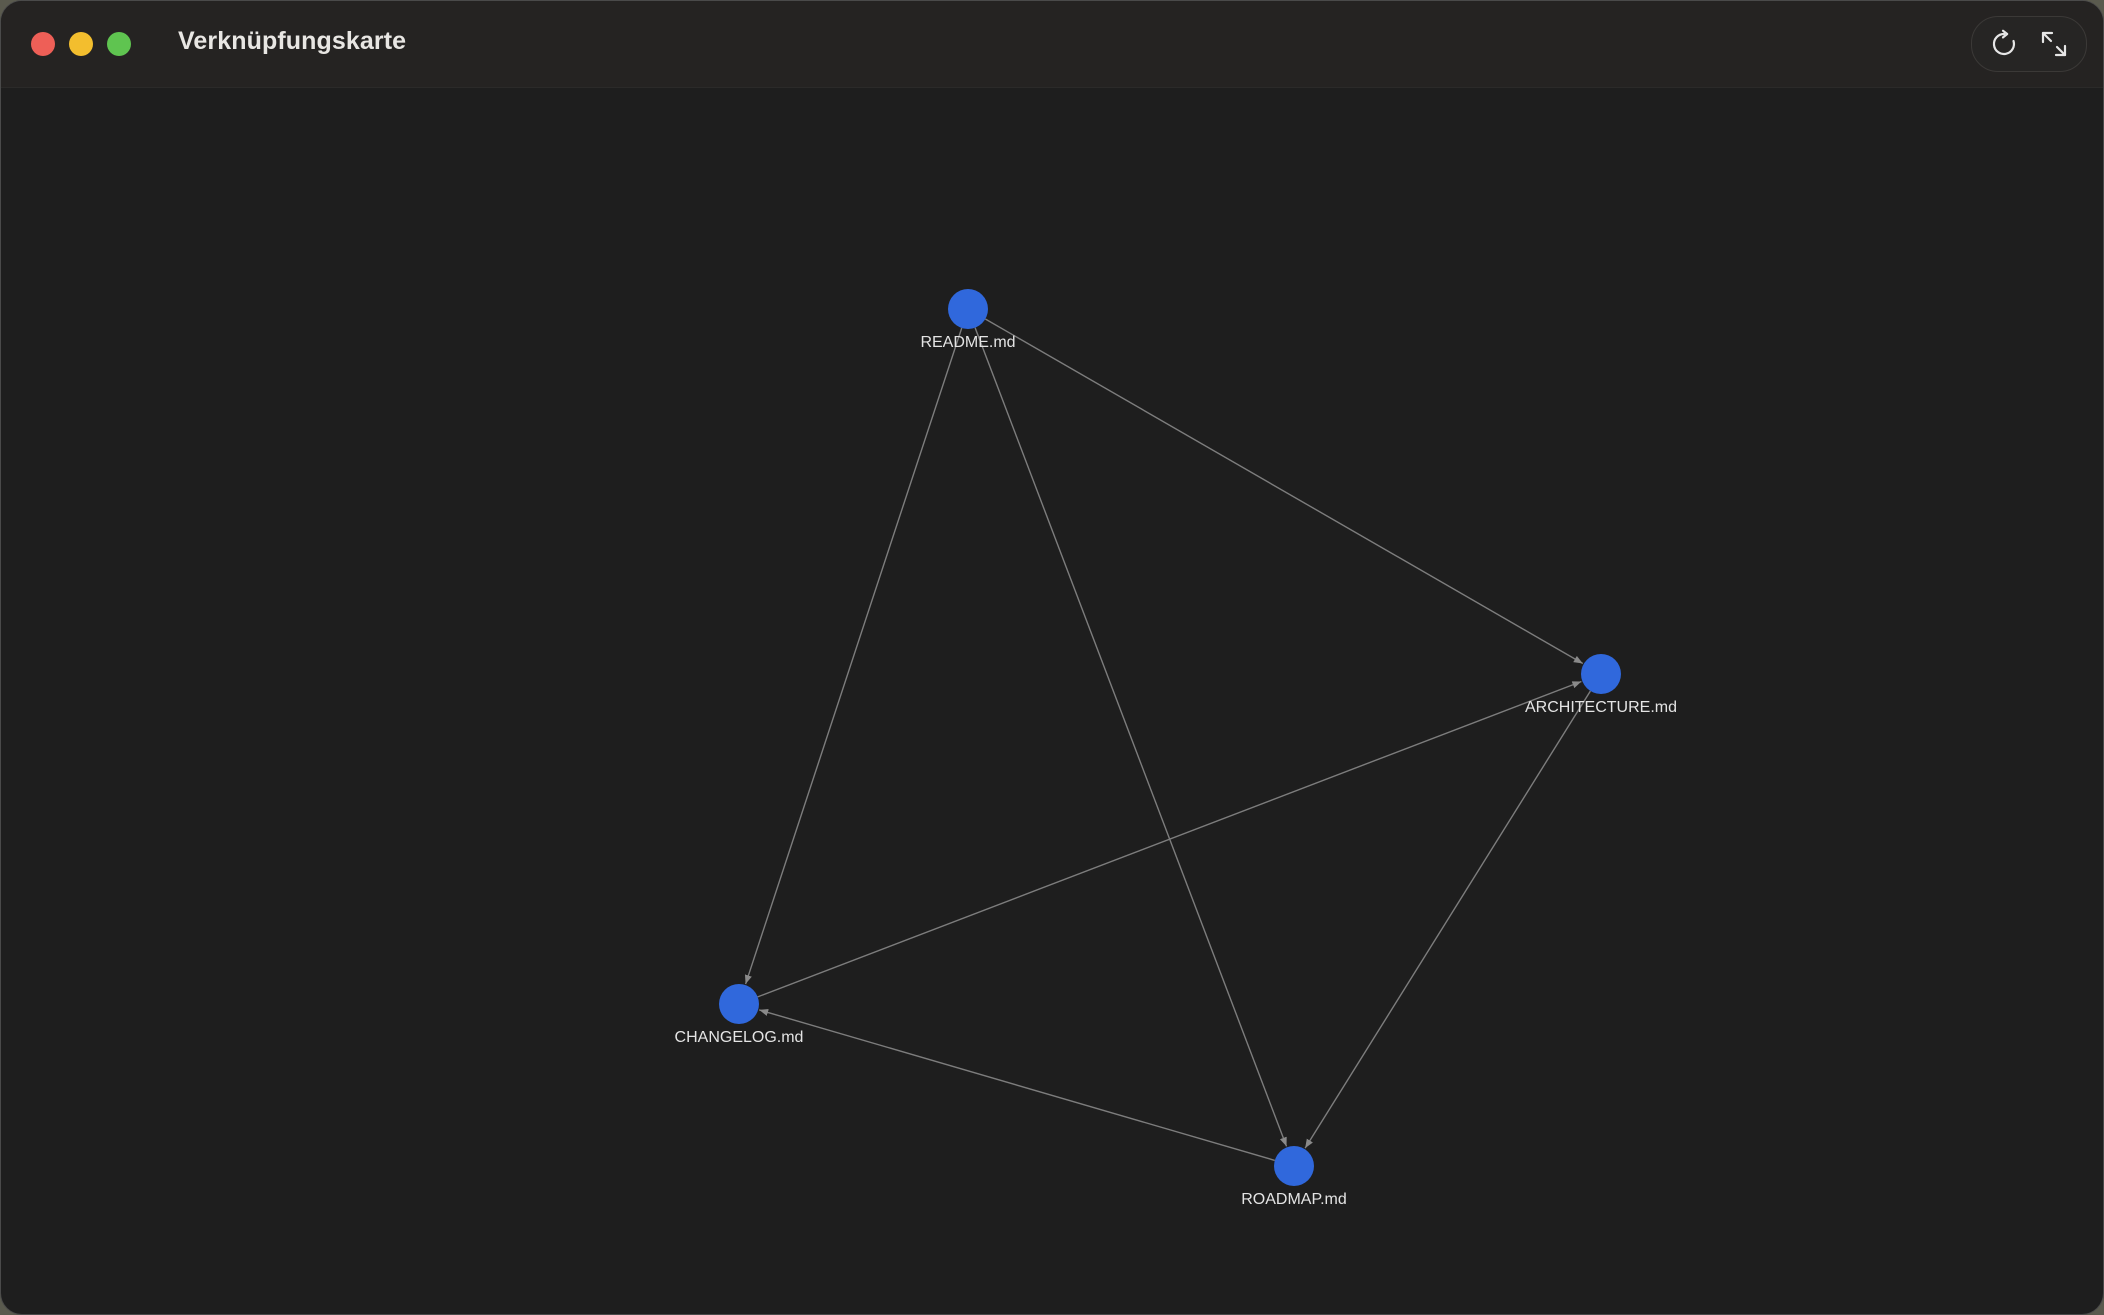 The image size is (2104, 1315). What do you see at coordinates (119, 44) in the screenshot?
I see `zoom-window-button` at bounding box center [119, 44].